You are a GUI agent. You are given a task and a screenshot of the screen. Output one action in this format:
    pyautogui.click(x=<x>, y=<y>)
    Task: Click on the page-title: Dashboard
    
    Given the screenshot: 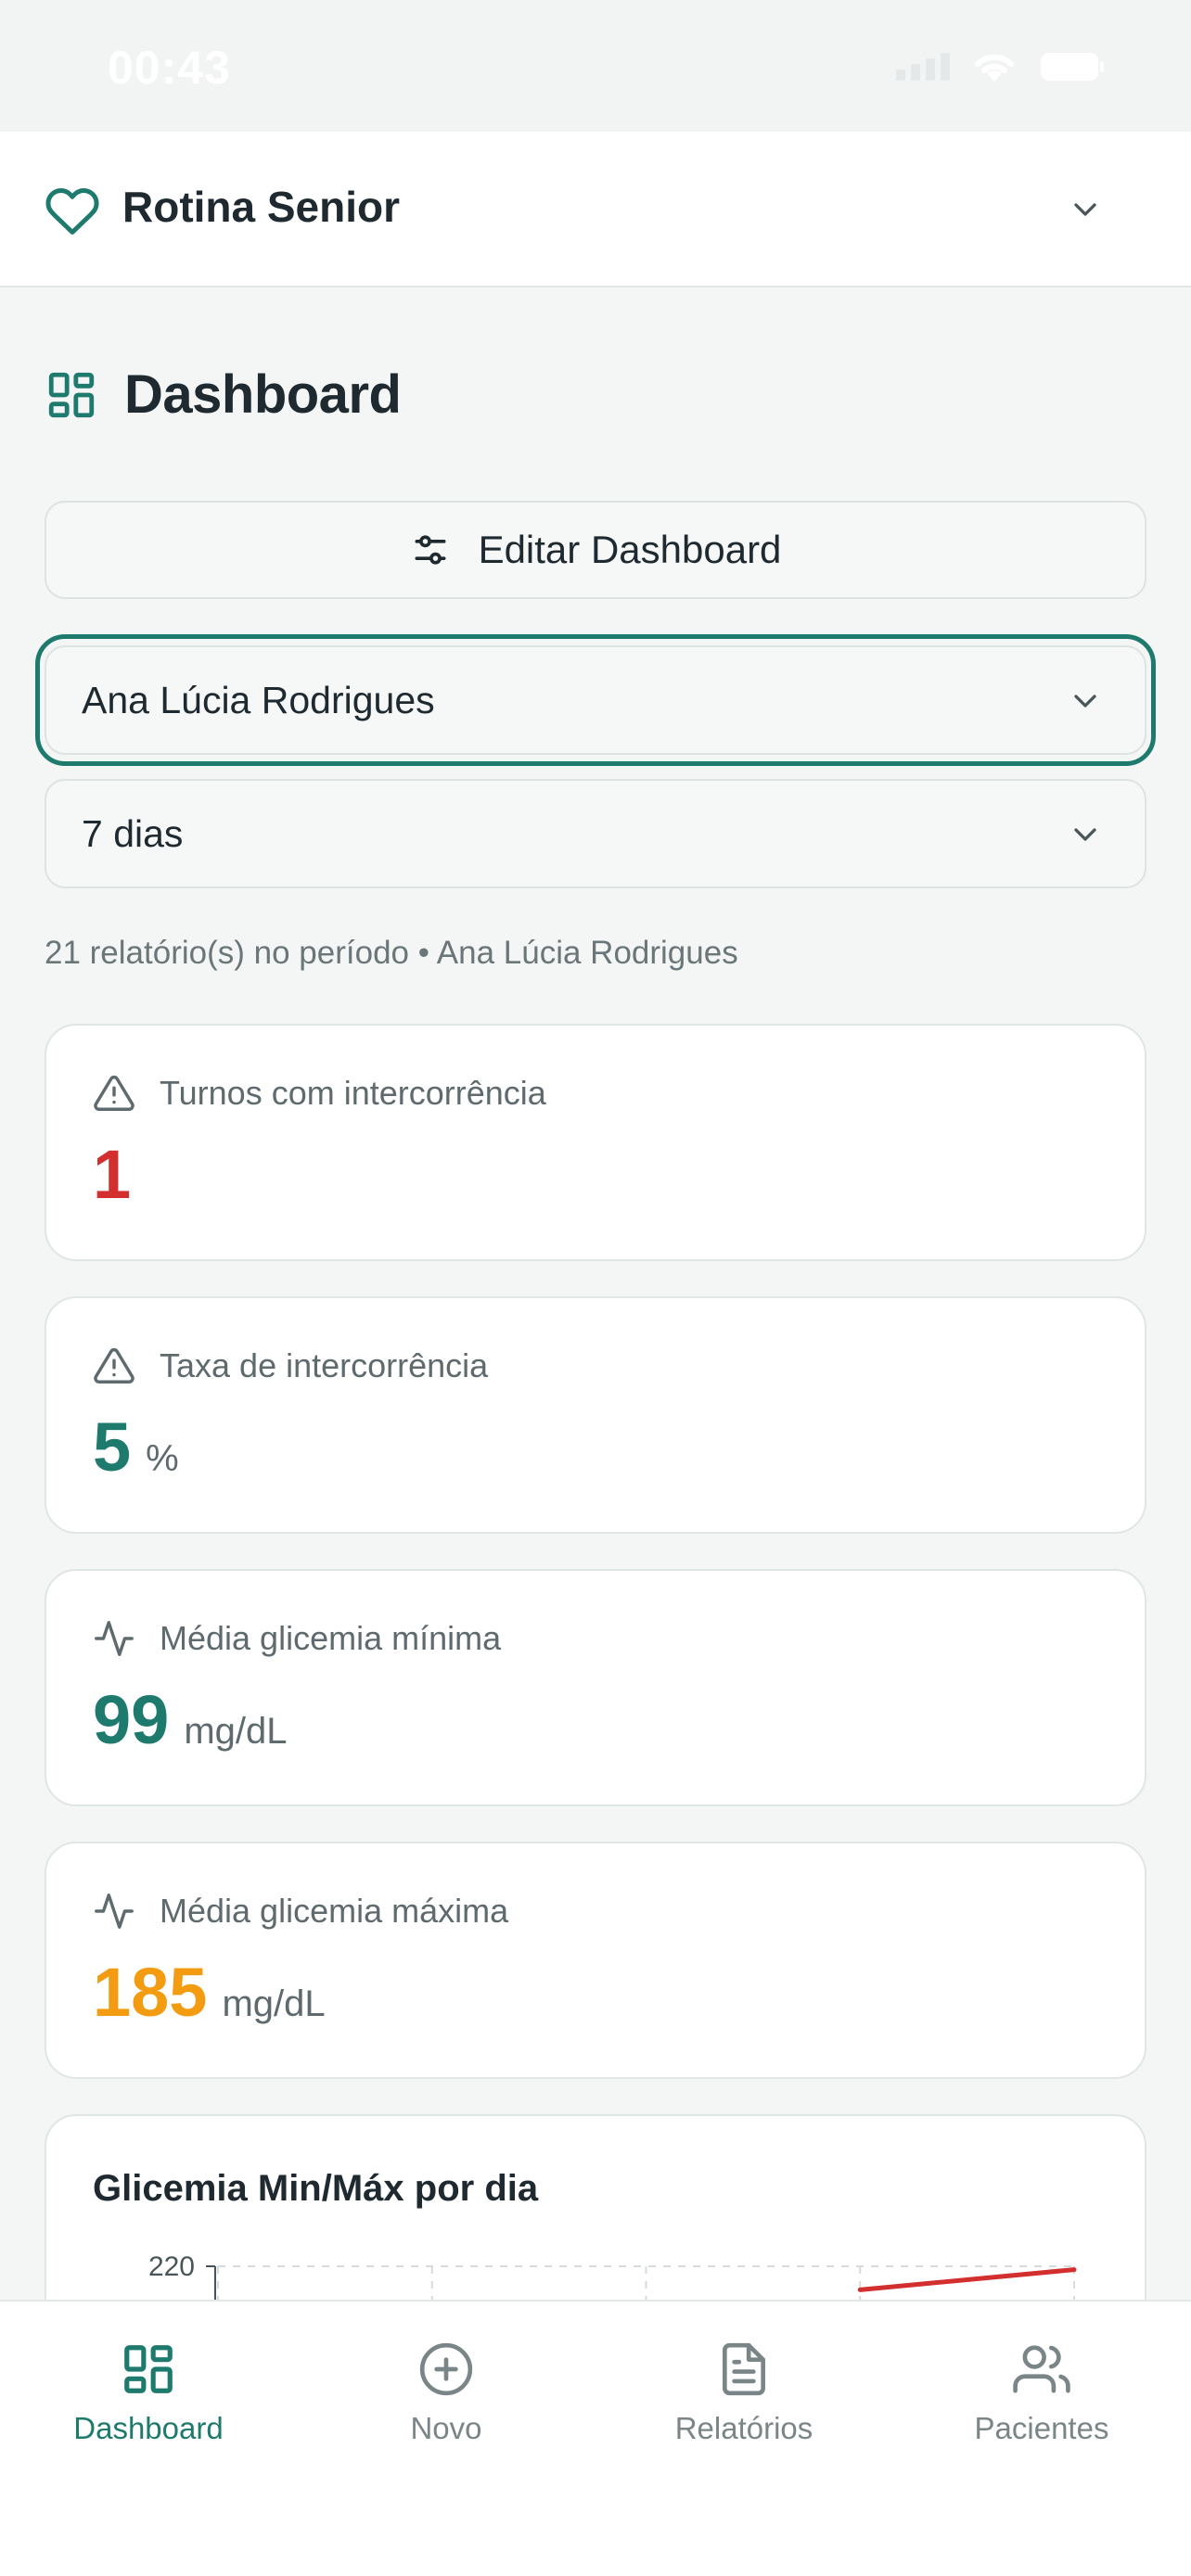 What is the action you would take?
    pyautogui.click(x=263, y=395)
    